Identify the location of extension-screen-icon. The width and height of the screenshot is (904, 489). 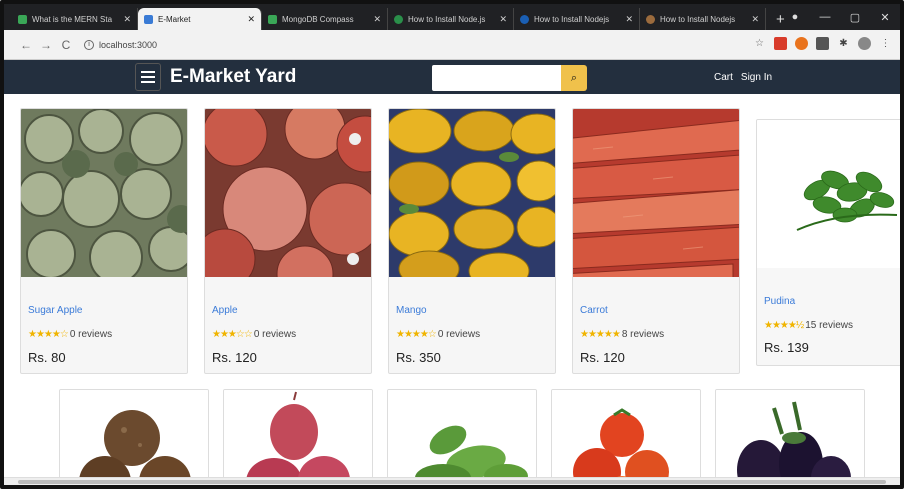
(822, 43).